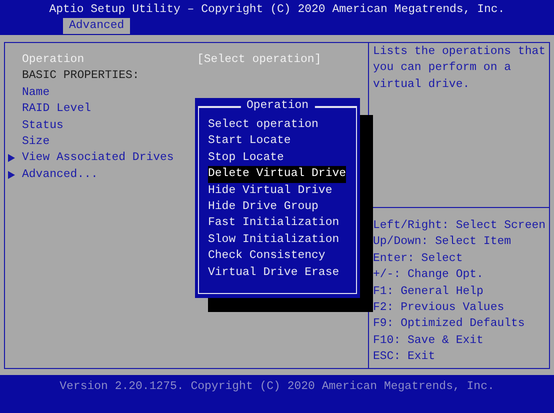 The width and height of the screenshot is (554, 413). What do you see at coordinates (274, 273) in the screenshot?
I see `popup-option: Virtual Drive Erase` at bounding box center [274, 273].